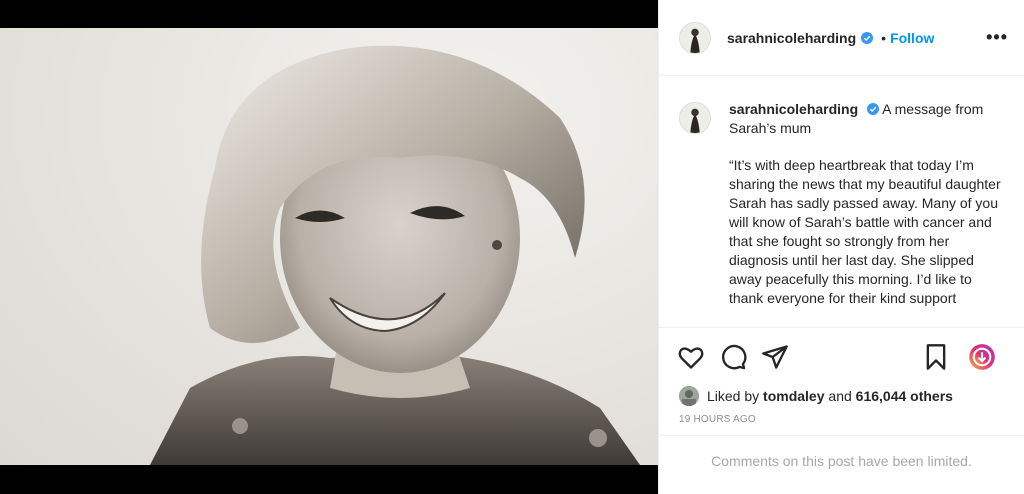  Describe the element at coordinates (793, 396) in the screenshot. I see `liked-by-user: tomdaley` at that location.